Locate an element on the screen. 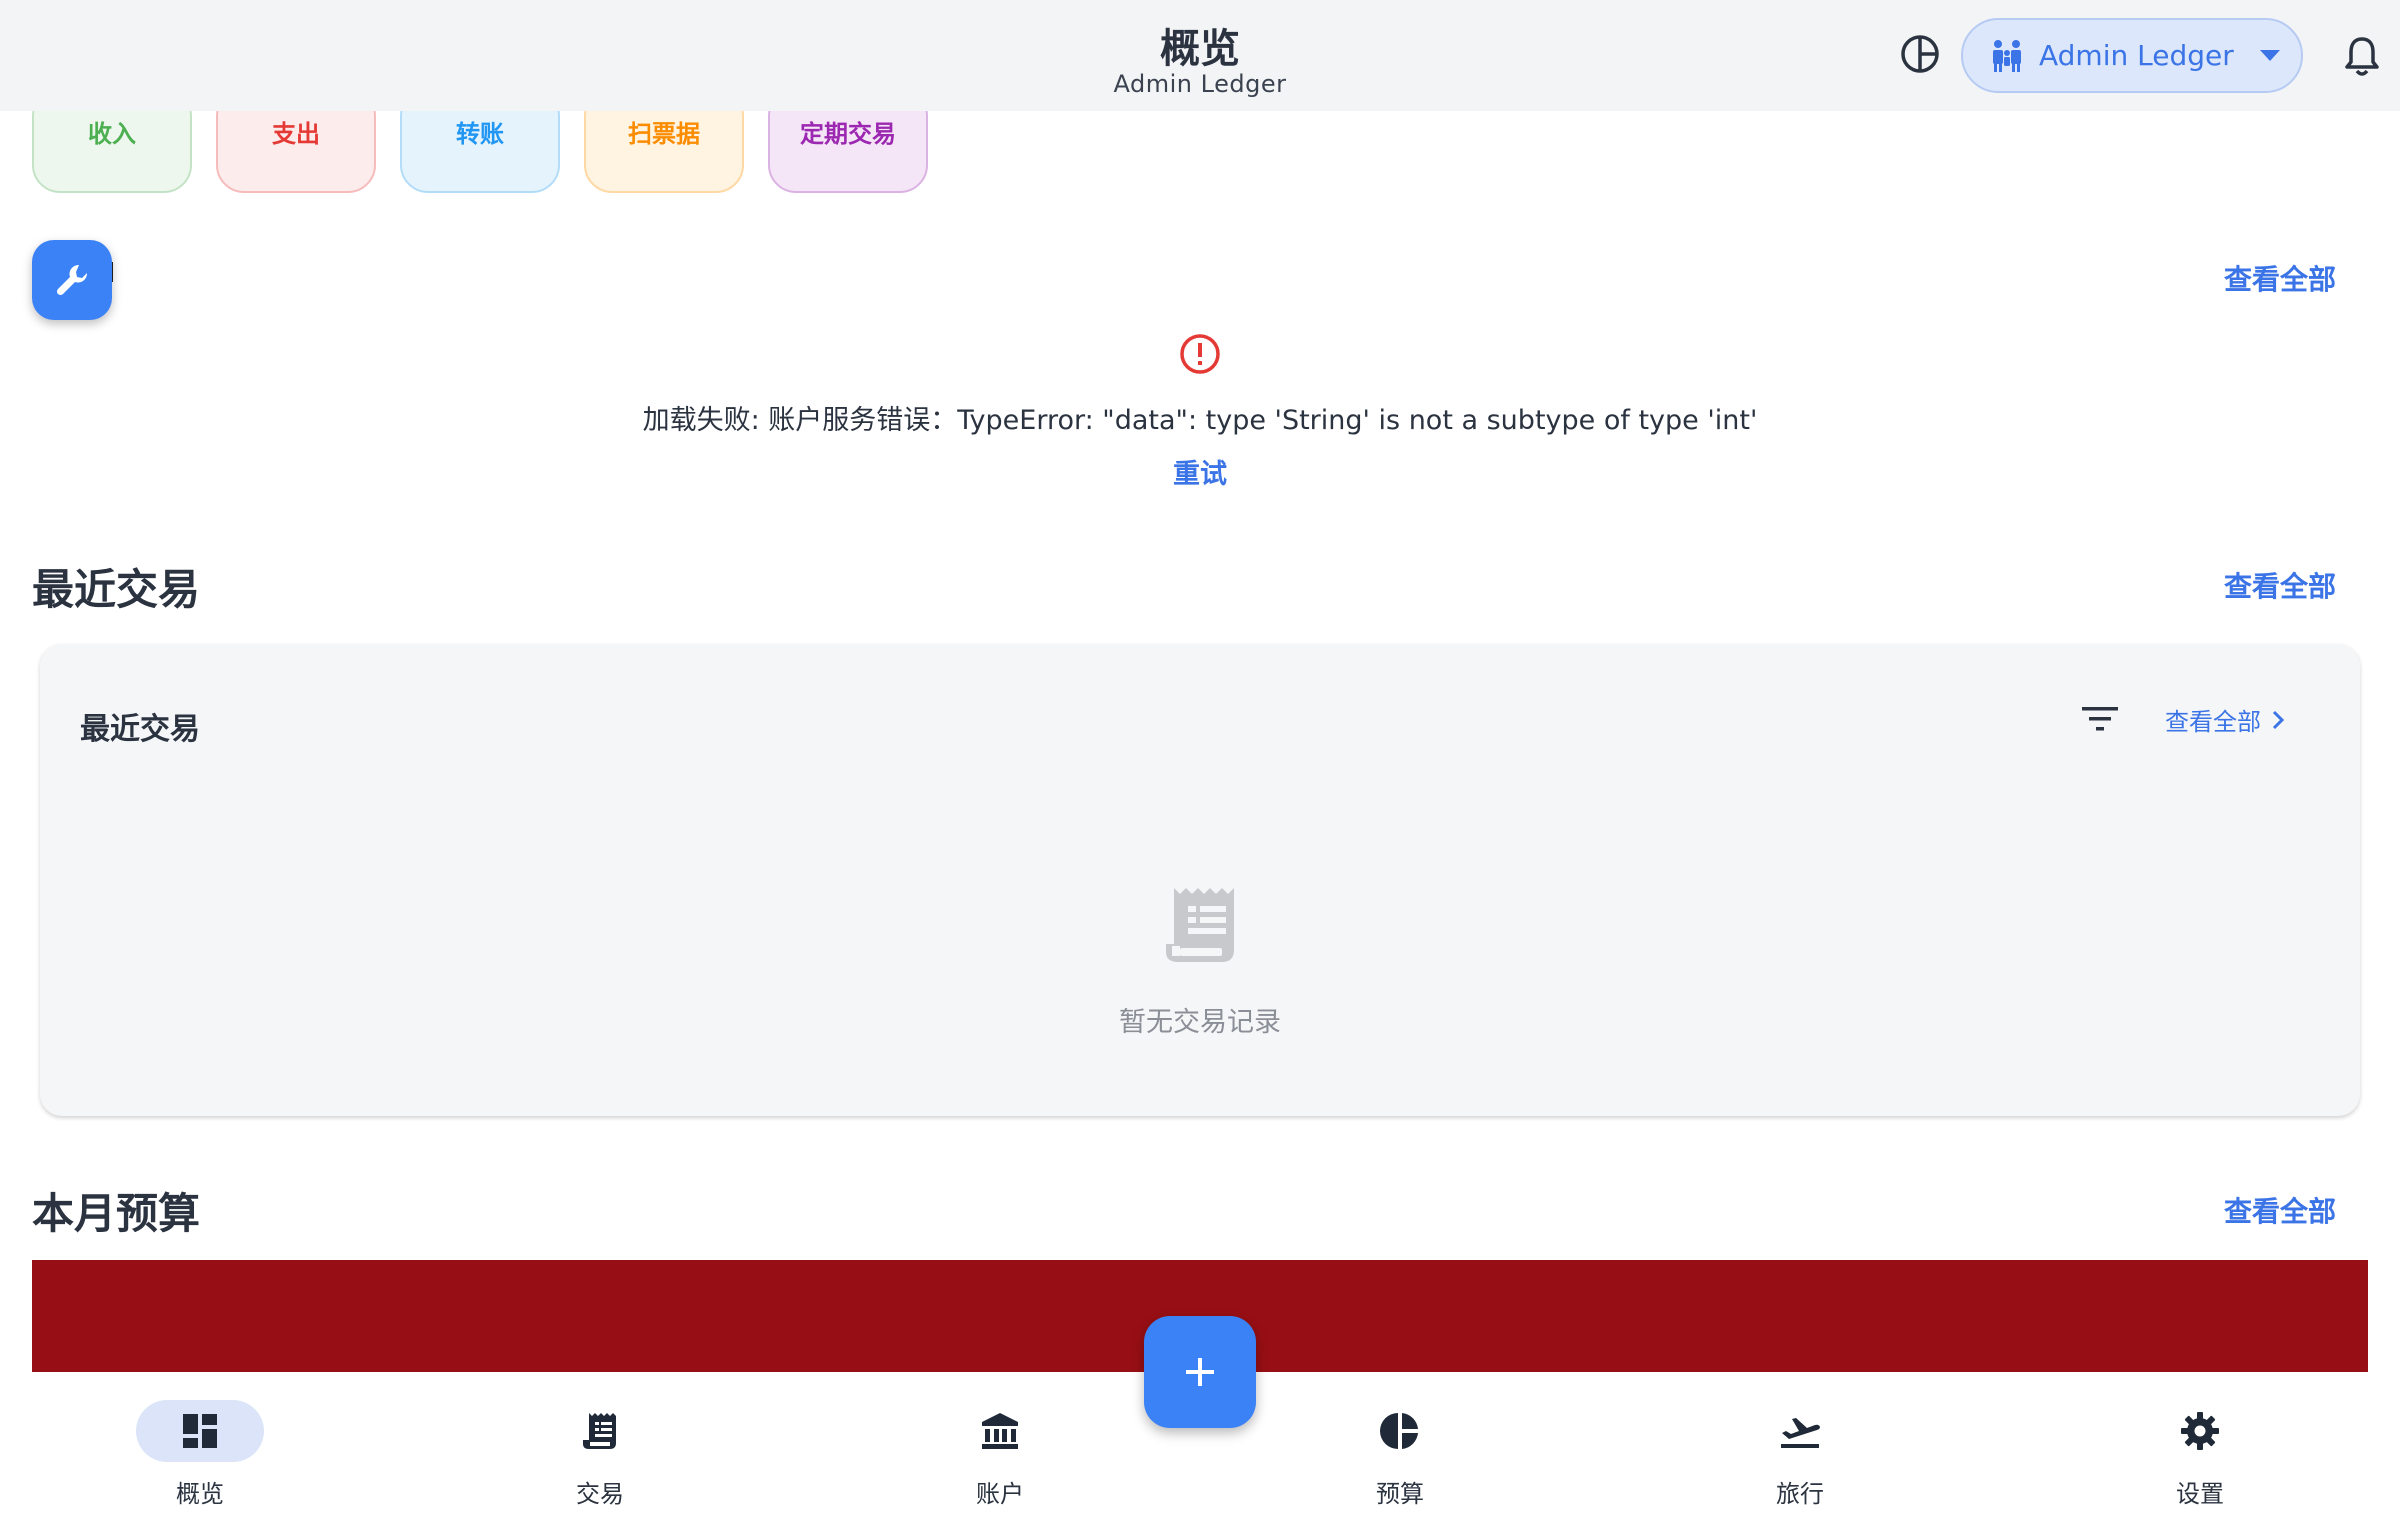 The width and height of the screenshot is (2400, 1532). nav-item-overview: 概览 is located at coordinates (200, 1452).